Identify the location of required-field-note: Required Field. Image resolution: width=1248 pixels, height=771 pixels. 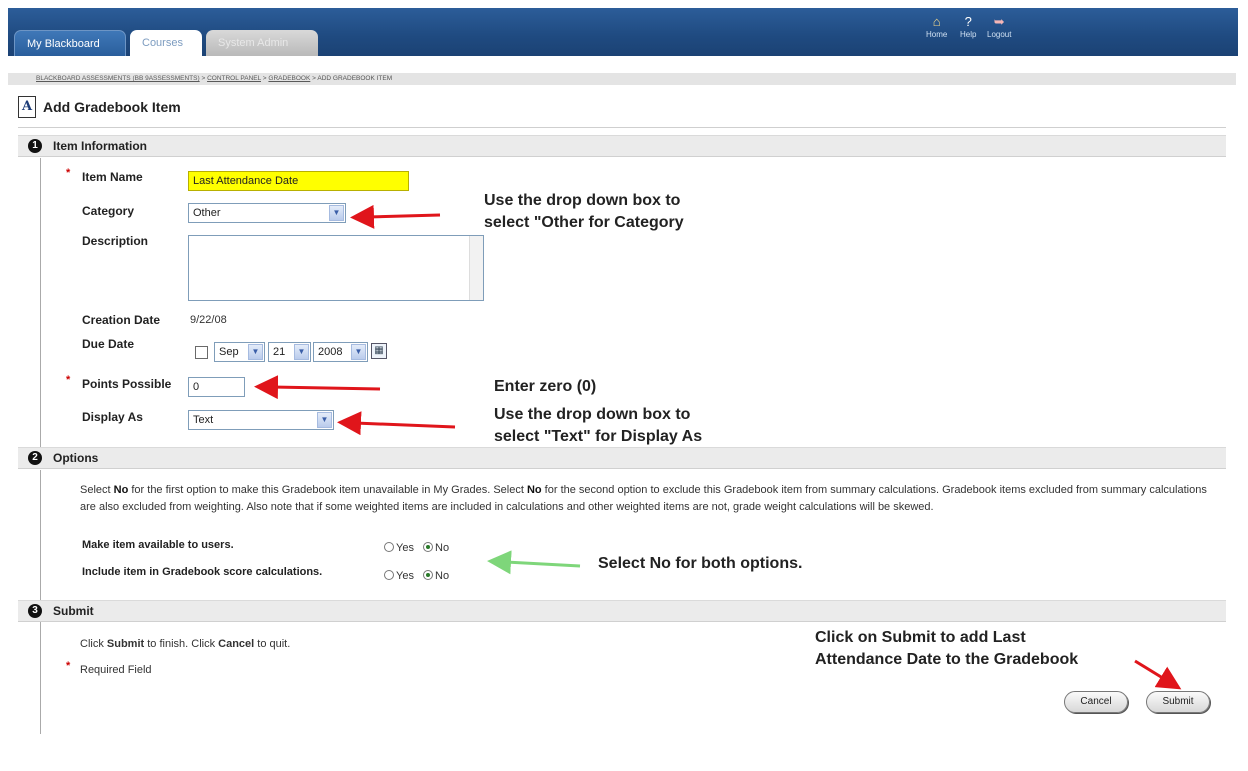
(116, 670).